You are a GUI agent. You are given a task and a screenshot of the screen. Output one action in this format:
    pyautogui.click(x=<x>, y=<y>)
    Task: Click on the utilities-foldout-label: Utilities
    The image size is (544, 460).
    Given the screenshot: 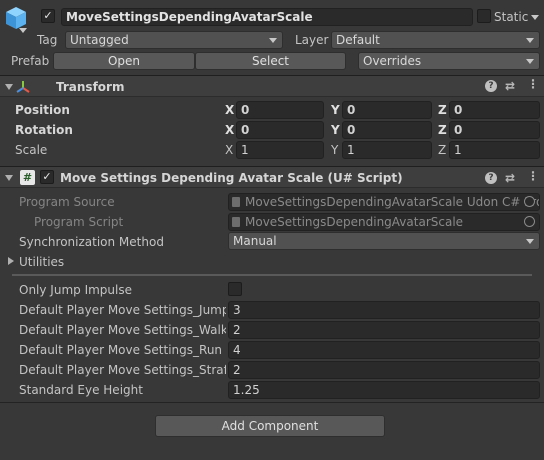 What is the action you would take?
    pyautogui.click(x=41, y=262)
    